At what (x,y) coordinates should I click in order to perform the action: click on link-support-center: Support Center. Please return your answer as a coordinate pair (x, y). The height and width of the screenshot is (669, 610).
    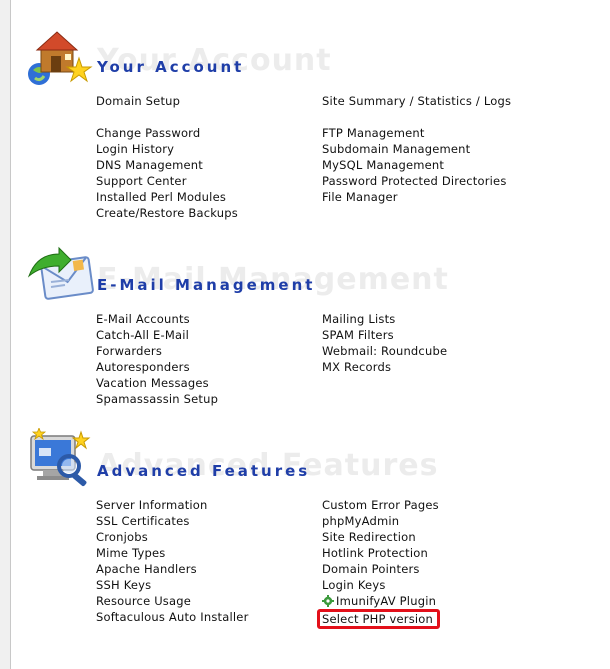
    Looking at the image, I should click on (167, 181).